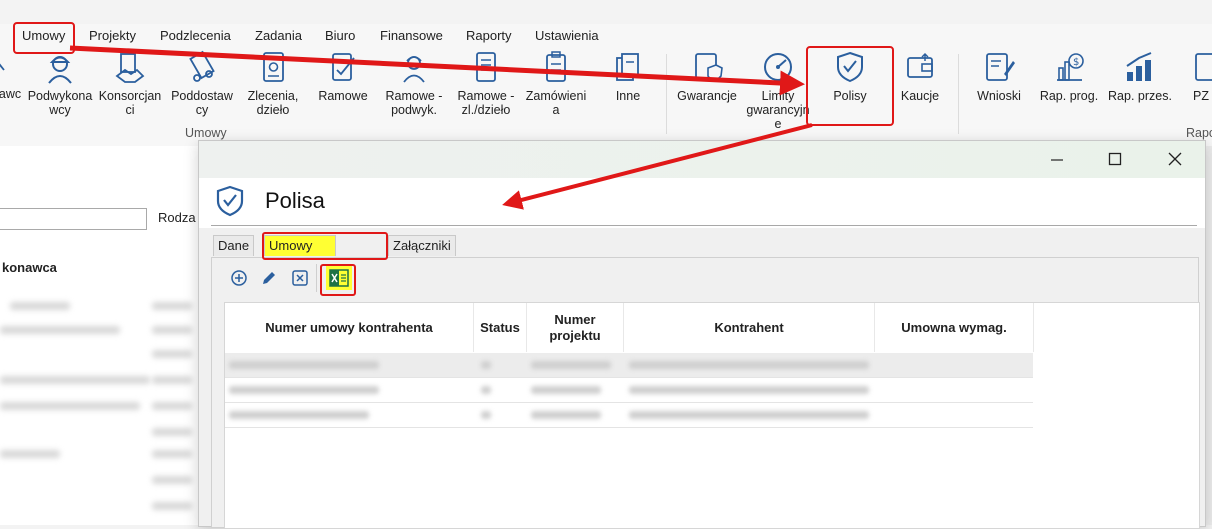 The width and height of the screenshot is (1212, 529). I want to click on menu-projekty: Projekty, so click(112, 35).